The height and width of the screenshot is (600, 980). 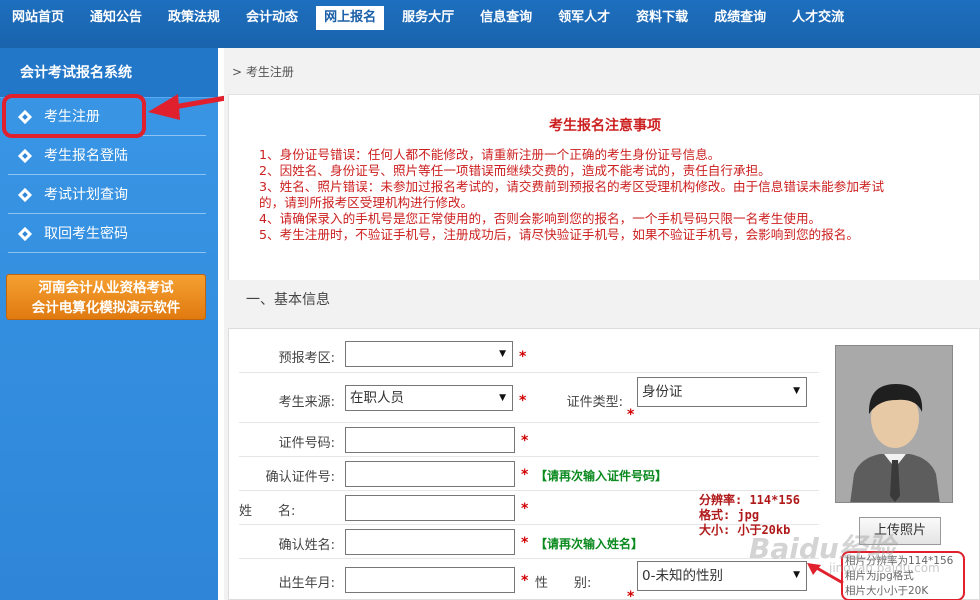 What do you see at coordinates (106, 288) in the screenshot?
I see `banner-line-1: 河南会计从业资格考试` at bounding box center [106, 288].